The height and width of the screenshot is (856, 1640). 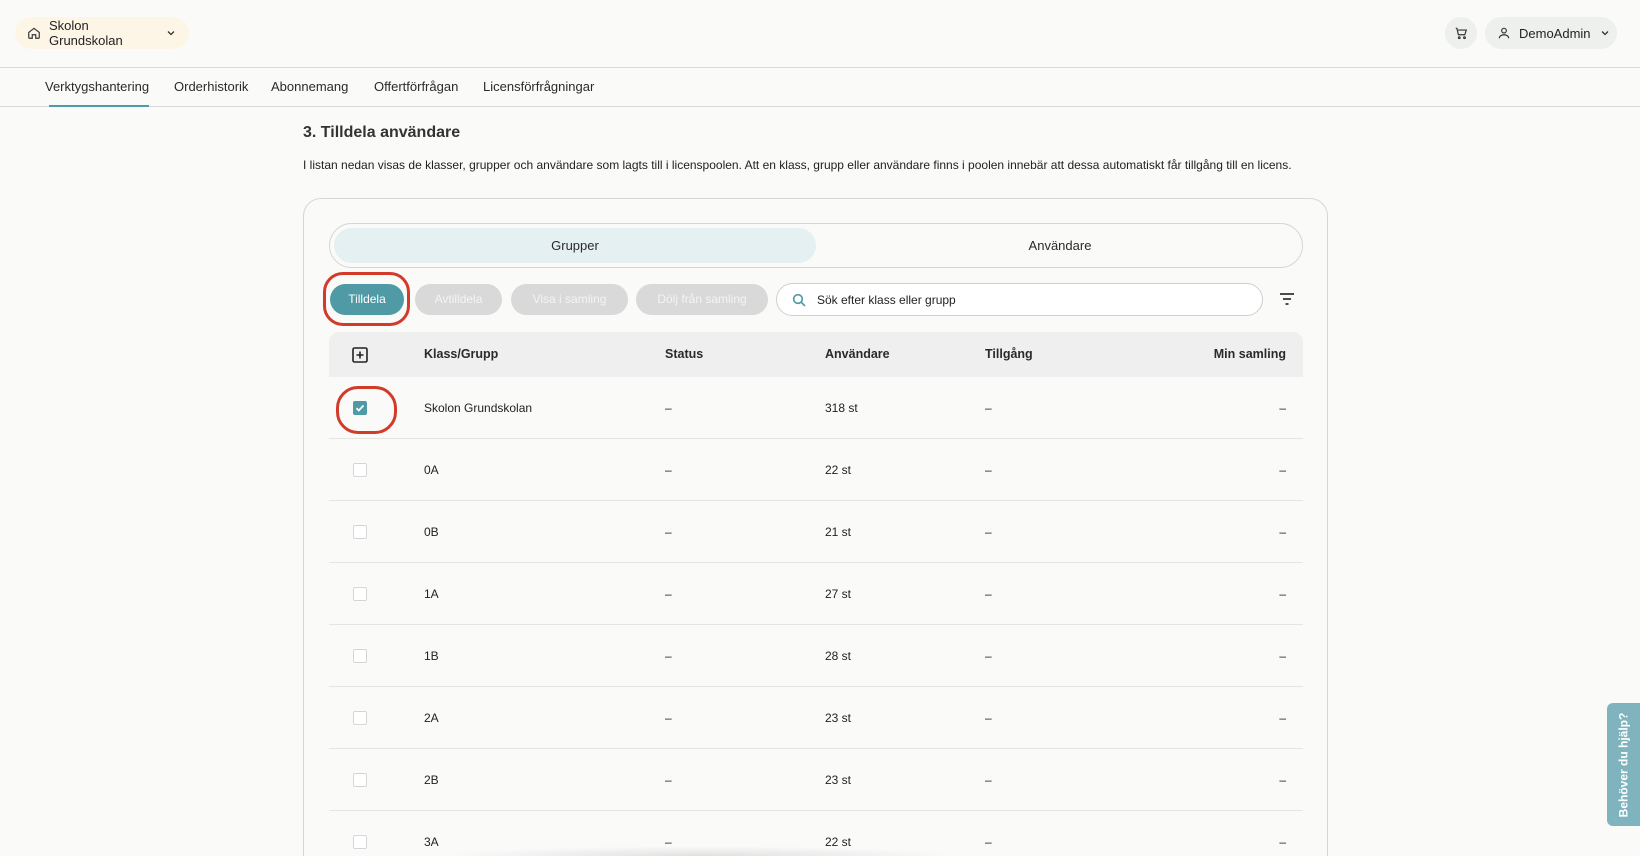 I want to click on table-row: 2A – 23 st – –, so click(x=816, y=718).